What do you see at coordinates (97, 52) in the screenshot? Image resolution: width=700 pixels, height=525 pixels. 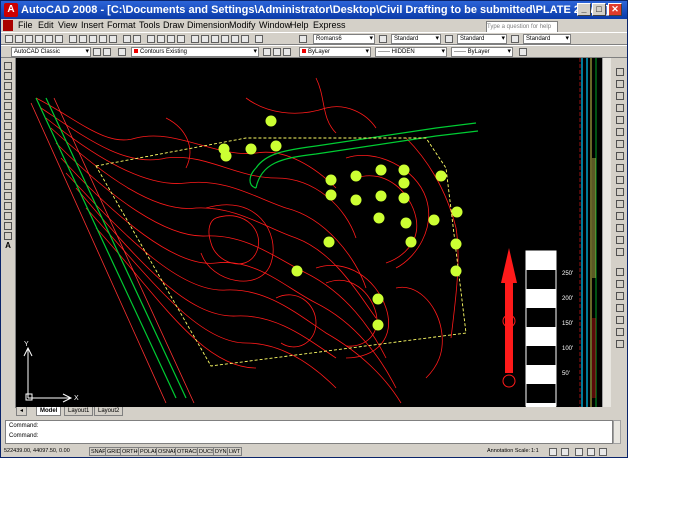 I see `workspace-settings-icon` at bounding box center [97, 52].